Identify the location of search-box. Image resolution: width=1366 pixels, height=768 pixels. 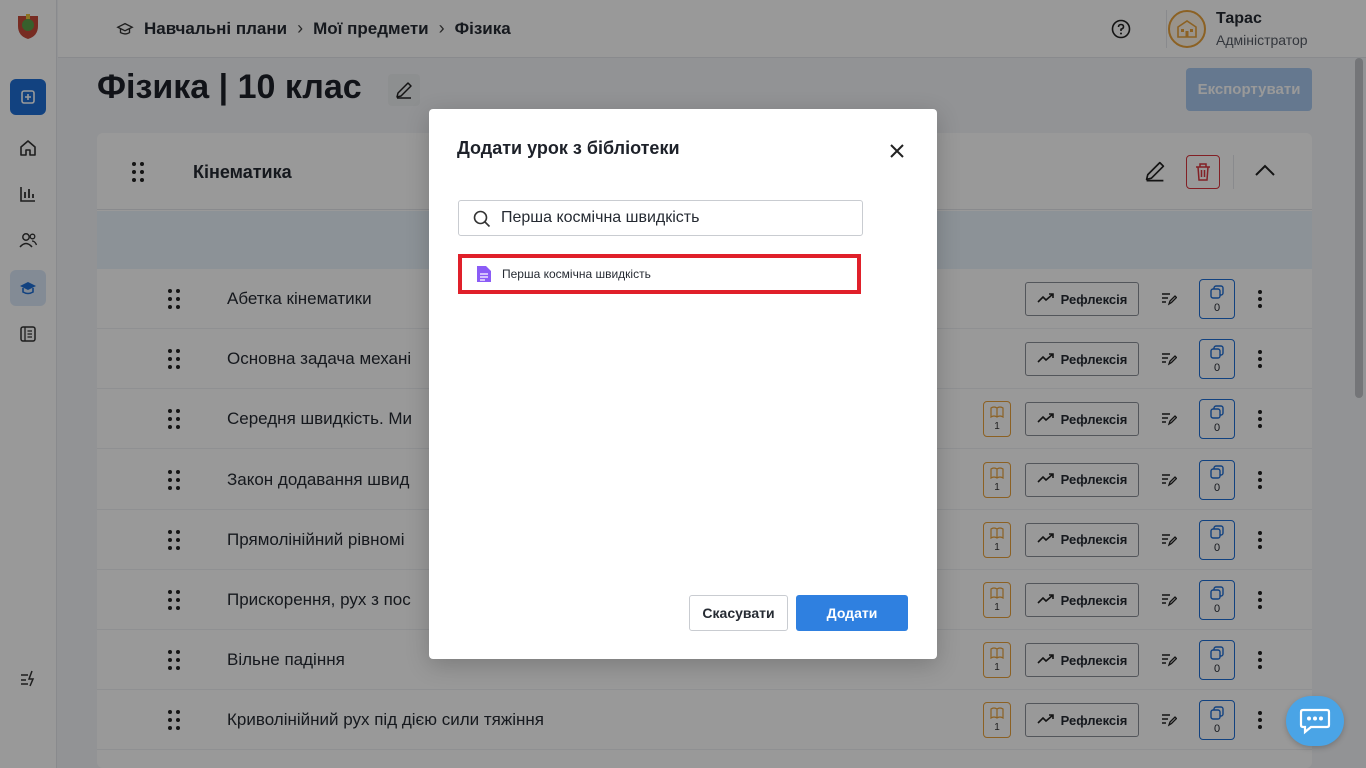
(660, 218).